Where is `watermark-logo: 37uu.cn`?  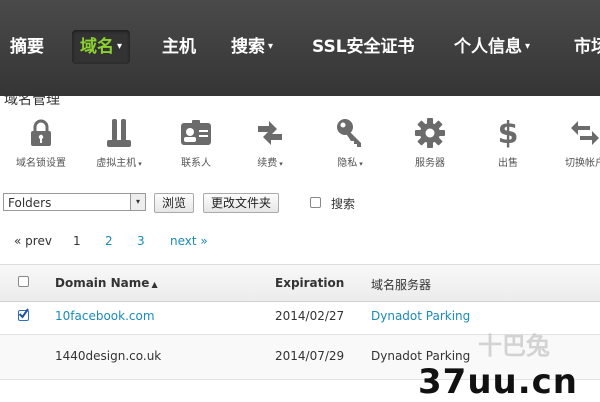 watermark-logo: 37uu.cn is located at coordinates (498, 382).